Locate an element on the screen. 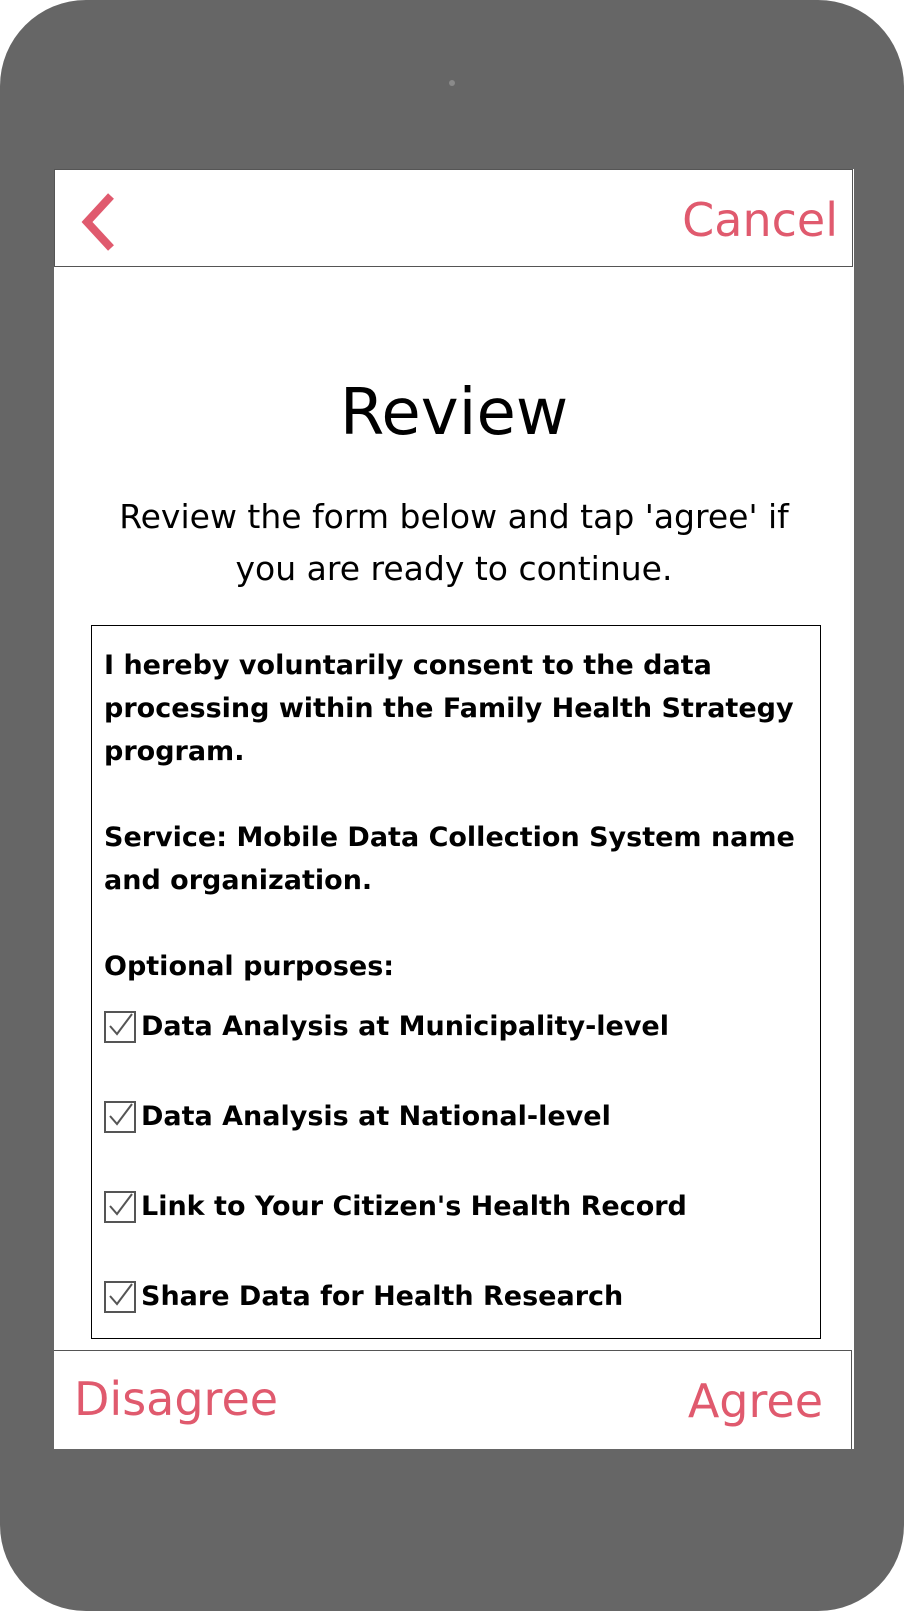 This screenshot has height=1611, width=904. purpose-checkbox-research: Share Data for Health Research is located at coordinates (457, 1296).